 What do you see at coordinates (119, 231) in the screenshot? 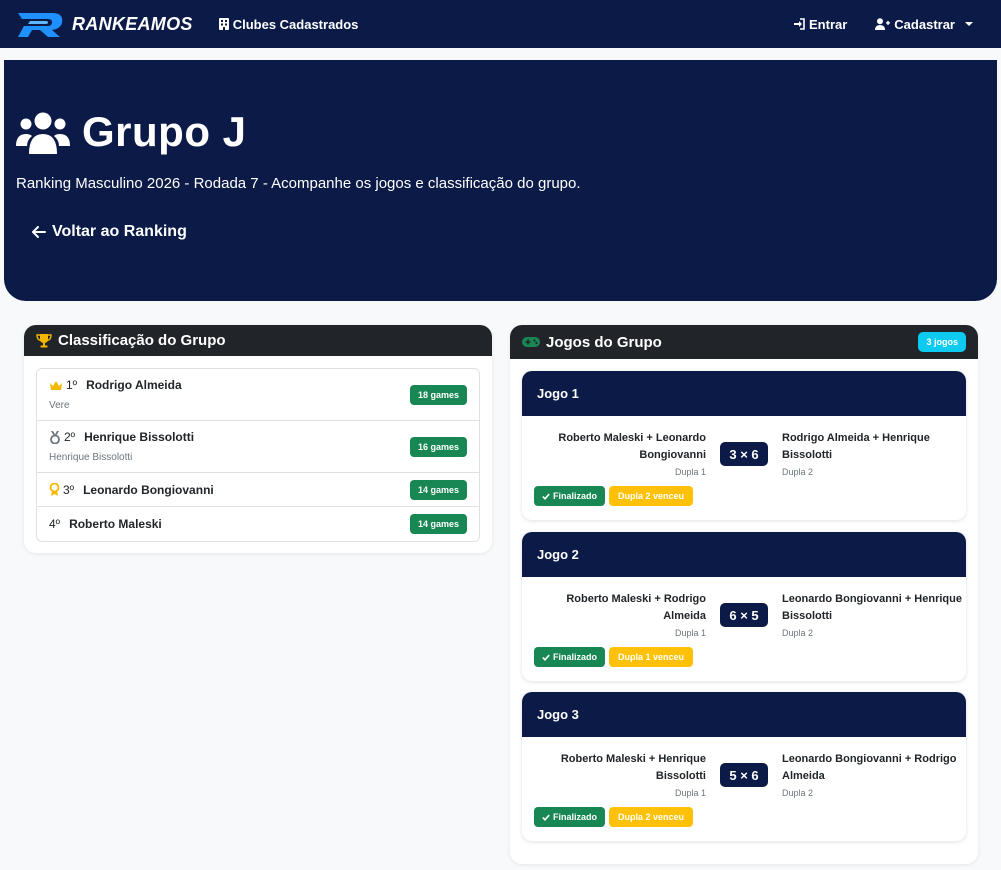
I see `back-button-label: Voltar ao Ranking` at bounding box center [119, 231].